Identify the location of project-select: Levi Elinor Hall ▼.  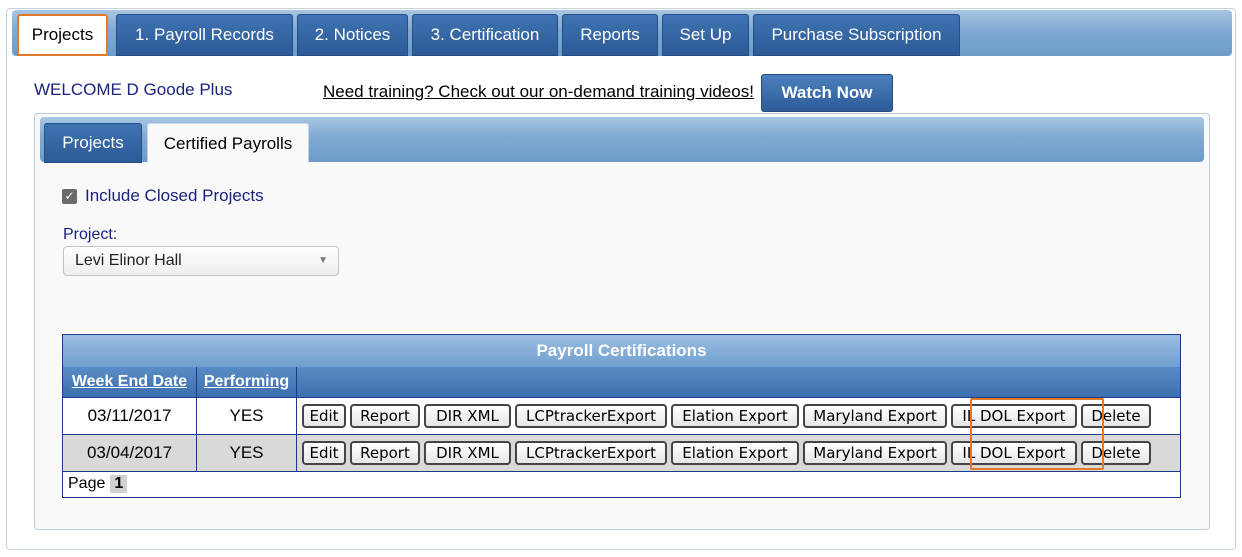
(201, 261).